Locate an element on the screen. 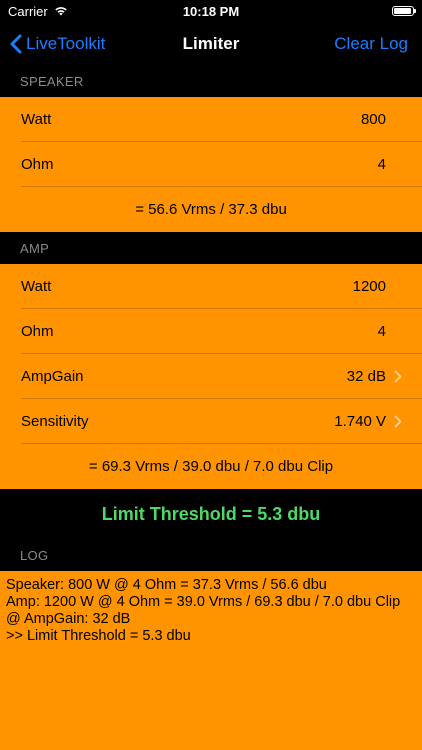 This screenshot has width=422, height=750. speaker-watt-row: Watt 800 is located at coordinates (211, 119).